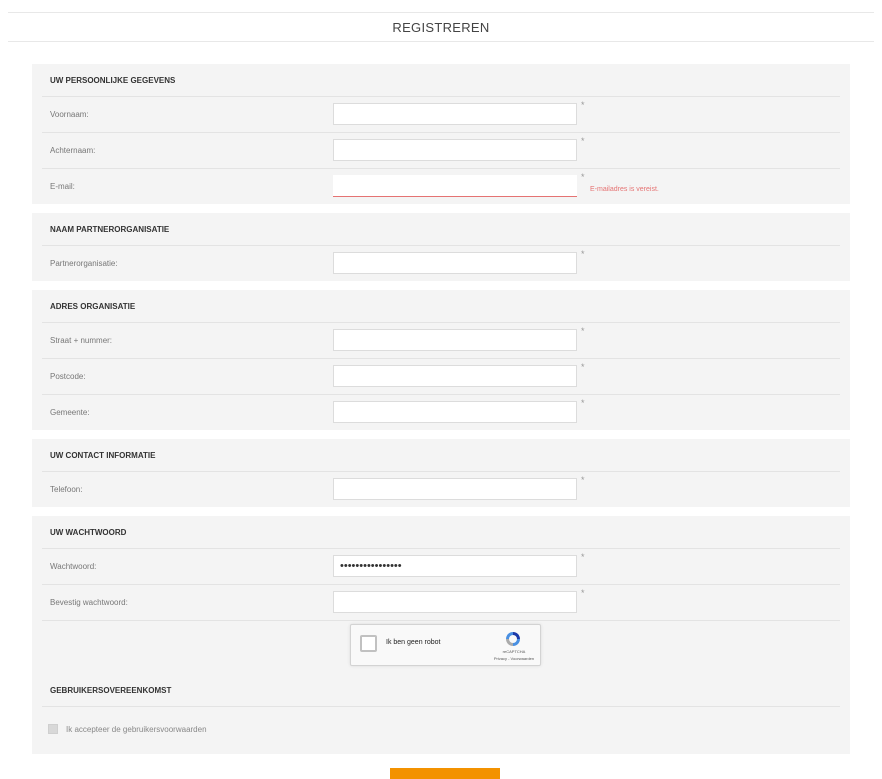 The width and height of the screenshot is (882, 779). Describe the element at coordinates (103, 455) in the screenshot. I see `section-title: UW CONTACT INFORMATIE` at that location.